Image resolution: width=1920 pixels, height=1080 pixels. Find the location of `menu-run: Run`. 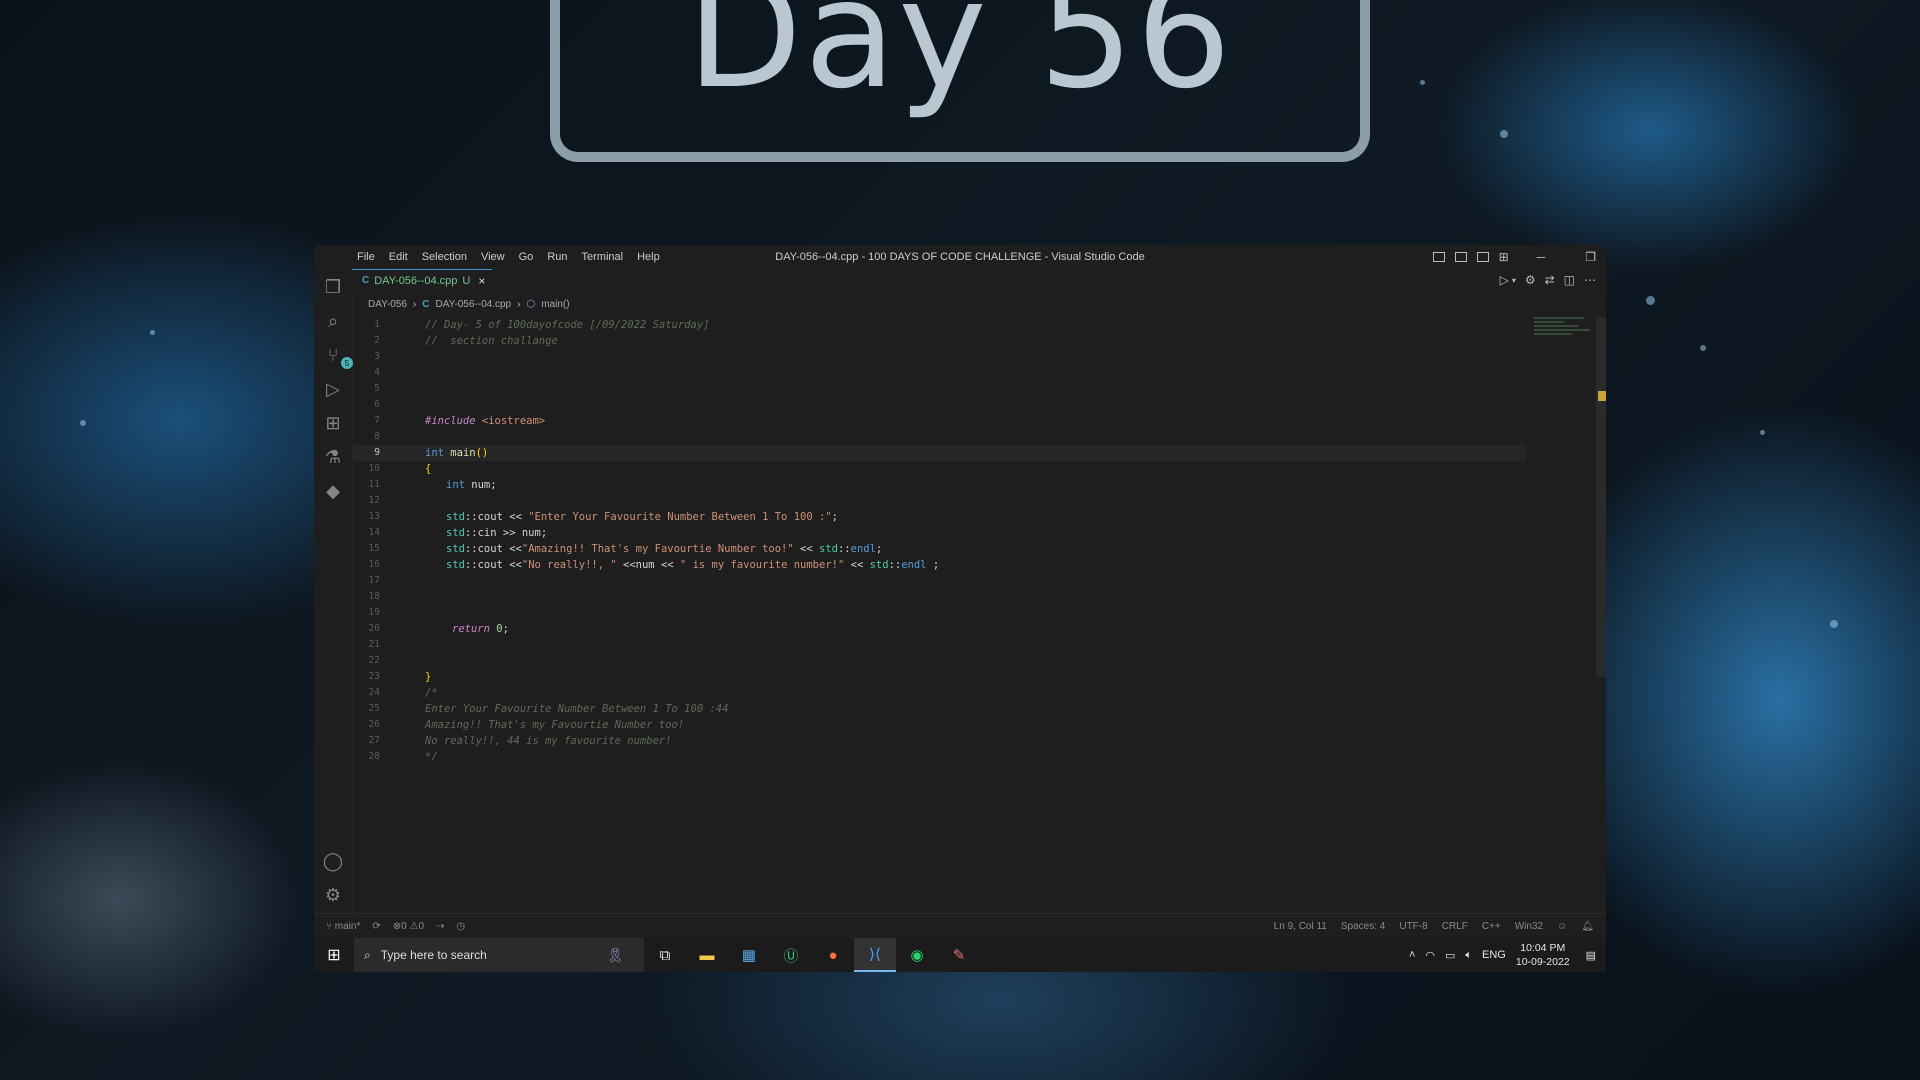

menu-run: Run is located at coordinates (557, 257).